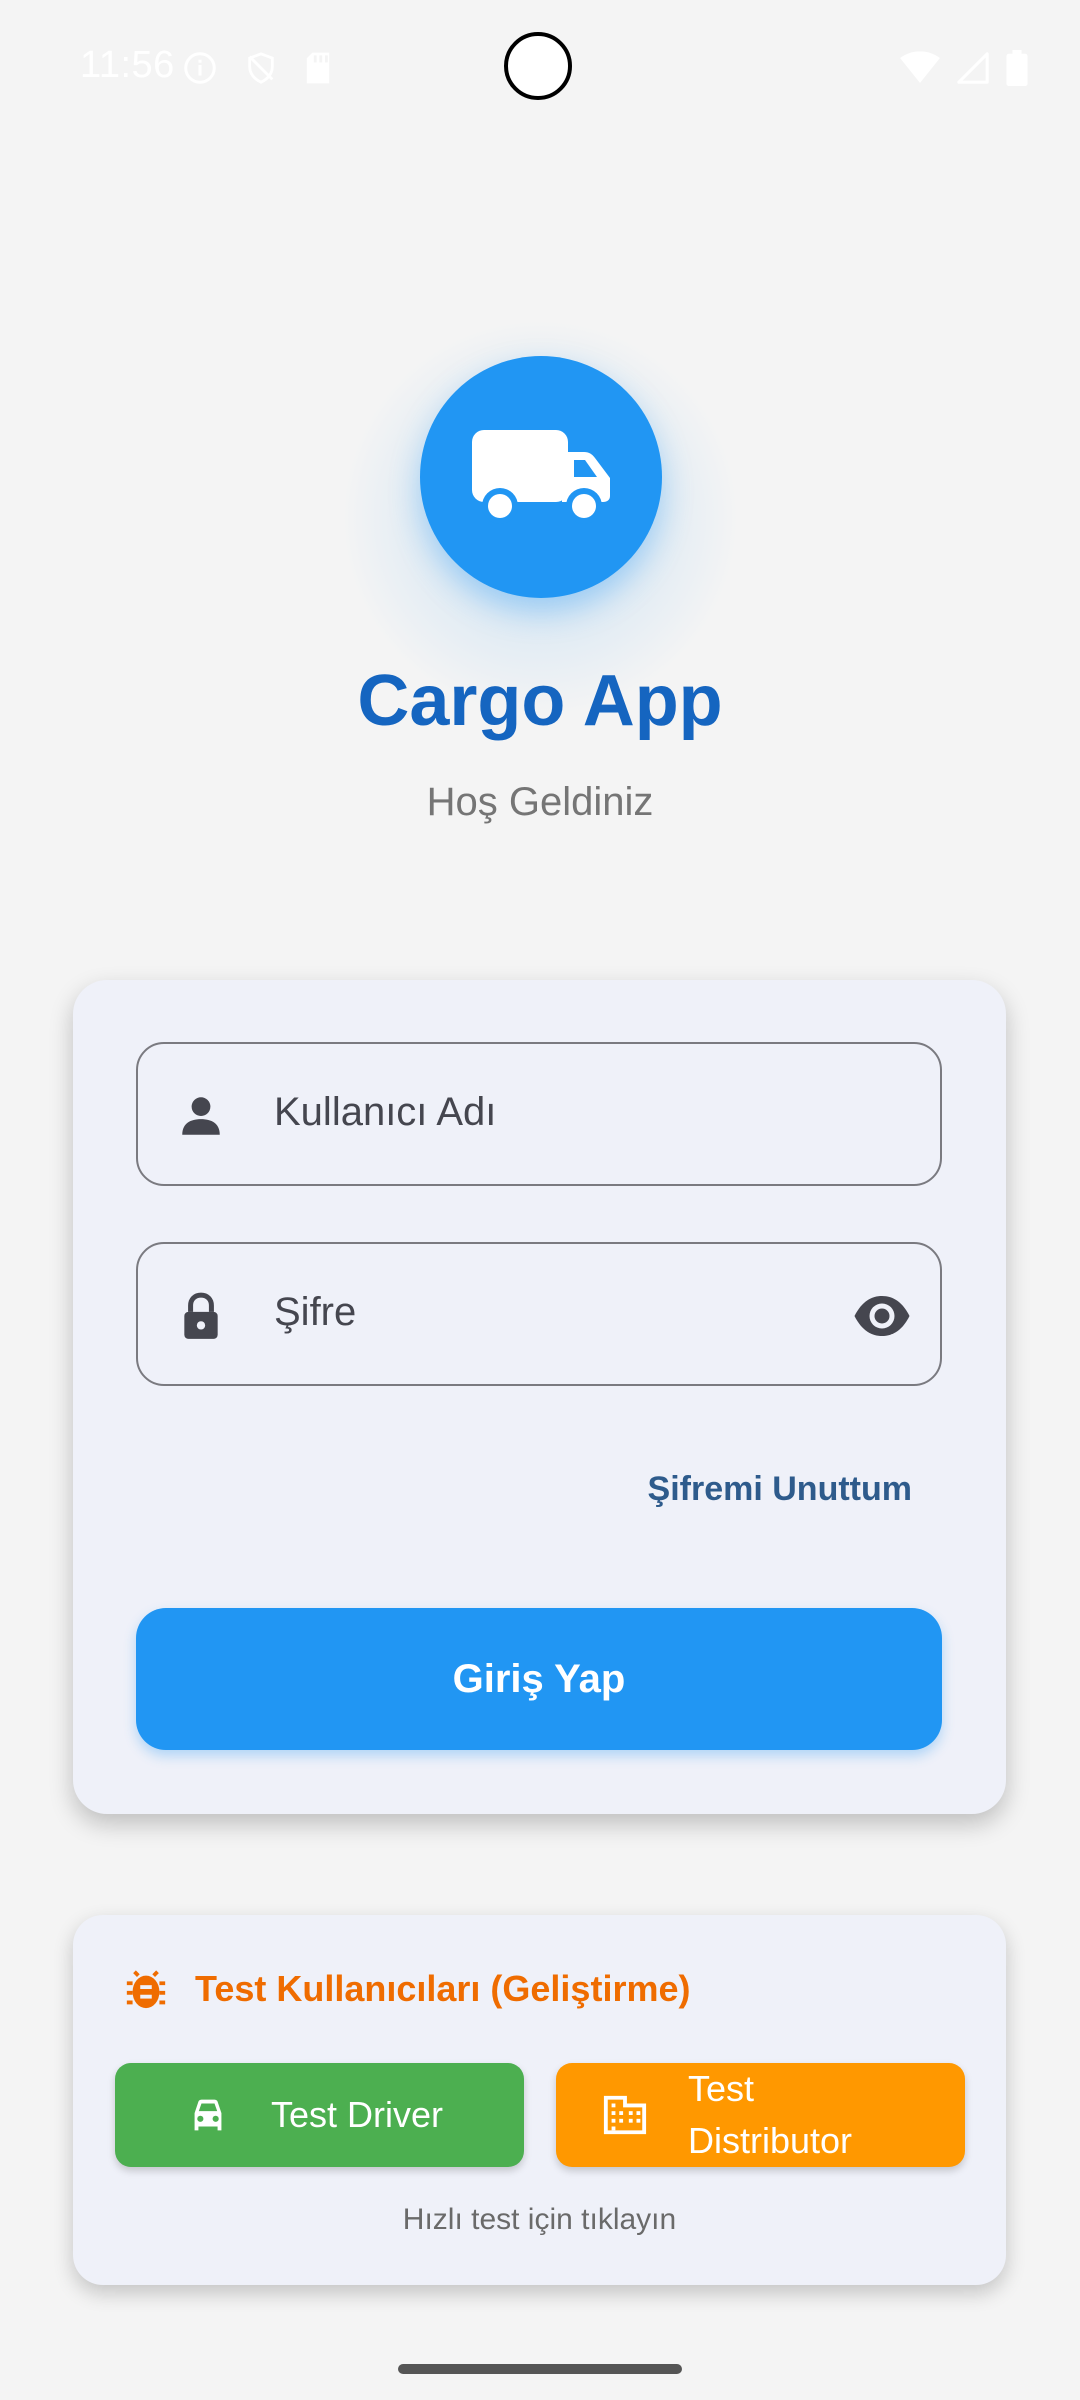  Describe the element at coordinates (208, 2115) in the screenshot. I see `car-icon` at that location.